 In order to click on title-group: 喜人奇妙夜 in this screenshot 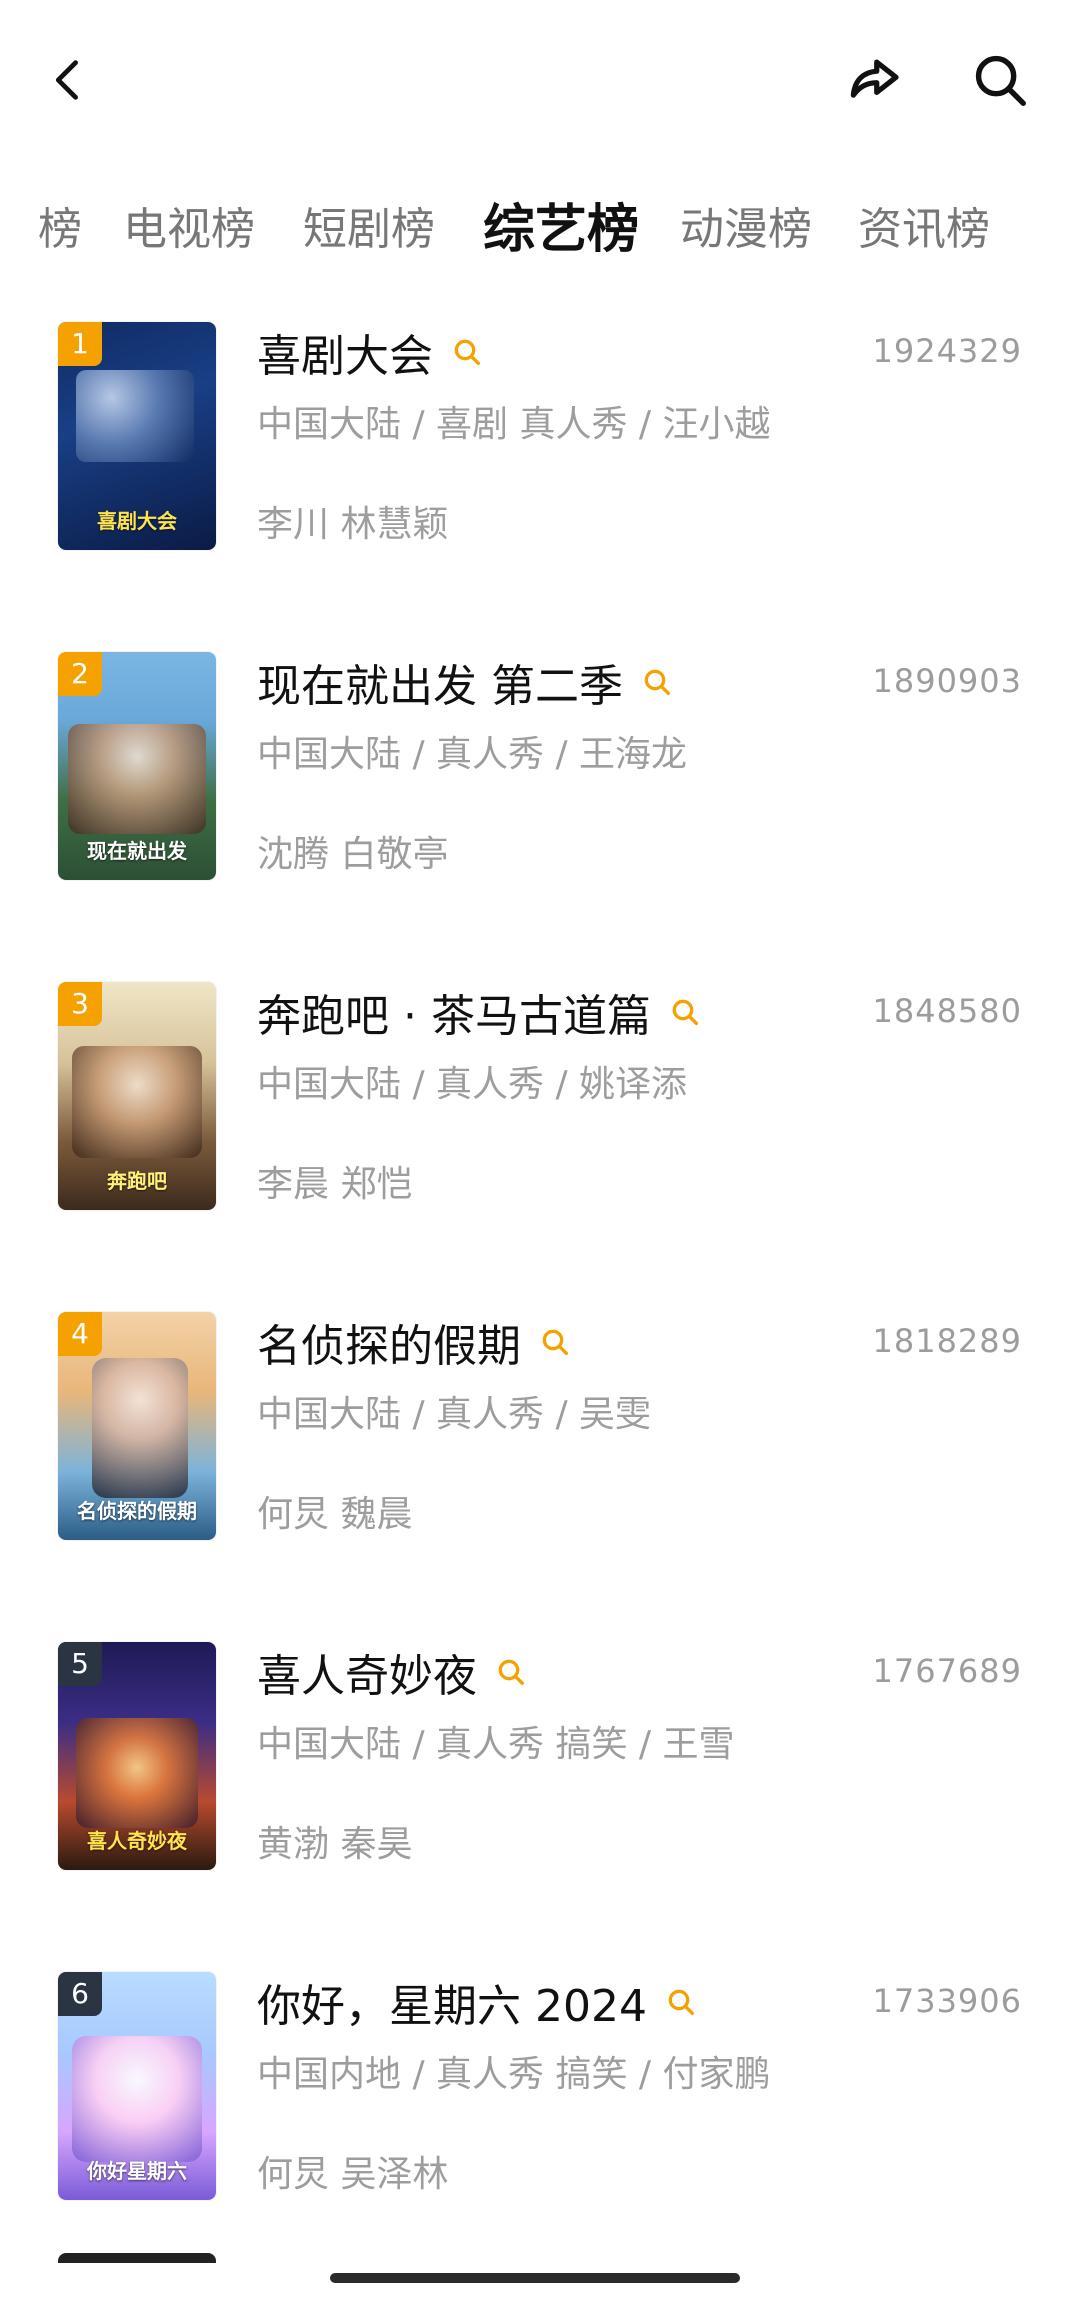, I will do `click(392, 1672)`.